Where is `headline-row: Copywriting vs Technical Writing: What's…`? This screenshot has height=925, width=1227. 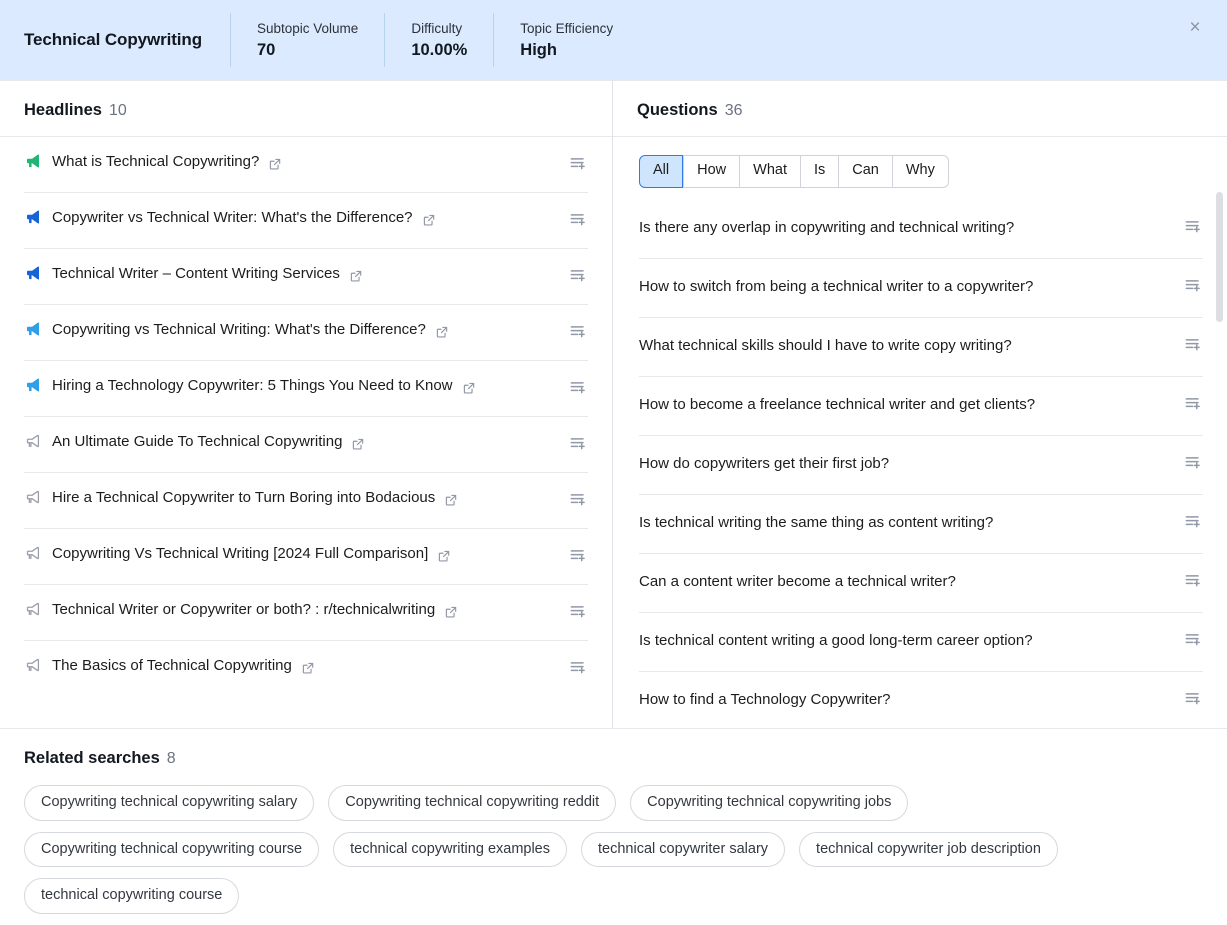
headline-row: Copywriting vs Technical Writing: What's… is located at coordinates (306, 333).